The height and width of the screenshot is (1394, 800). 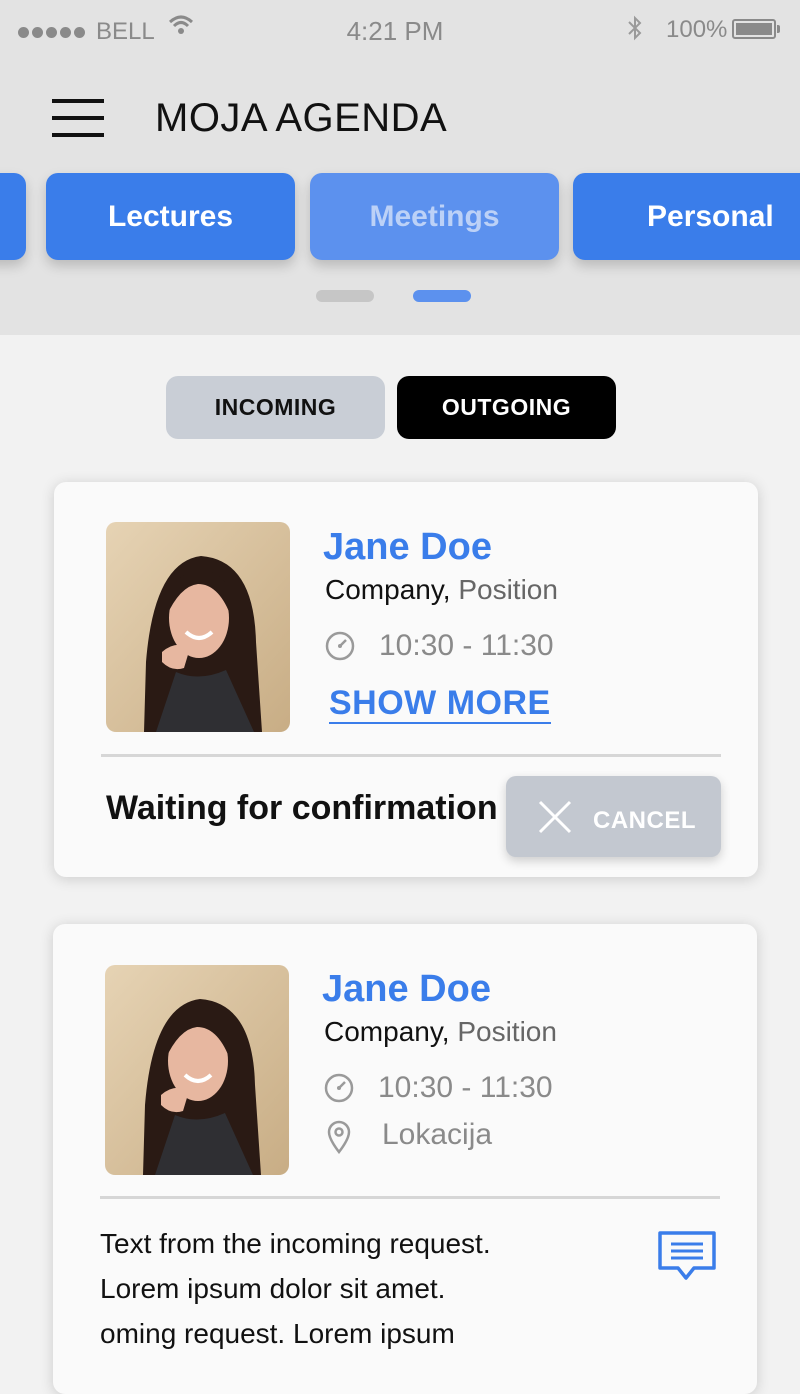 What do you see at coordinates (302, 808) in the screenshot?
I see `status-text: Waiting for confirmation` at bounding box center [302, 808].